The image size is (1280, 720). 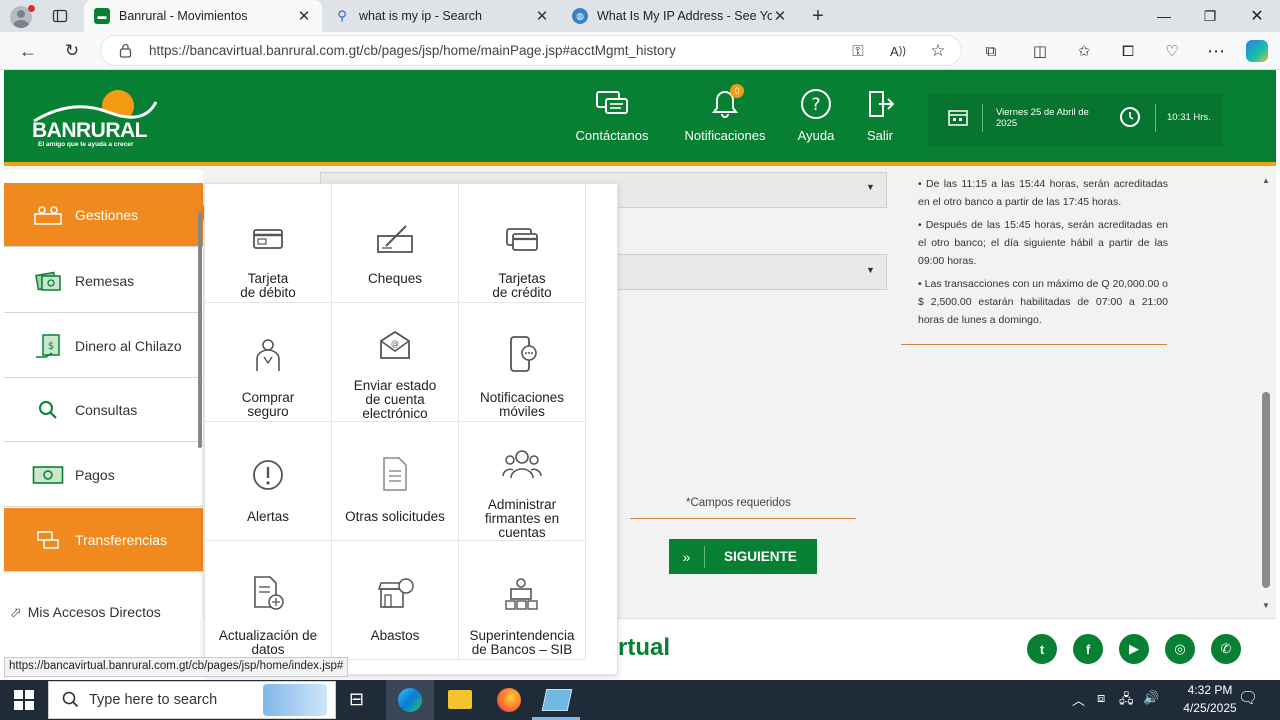 What do you see at coordinates (612, 135) in the screenshot?
I see `header-menu-label: Contáctanos` at bounding box center [612, 135].